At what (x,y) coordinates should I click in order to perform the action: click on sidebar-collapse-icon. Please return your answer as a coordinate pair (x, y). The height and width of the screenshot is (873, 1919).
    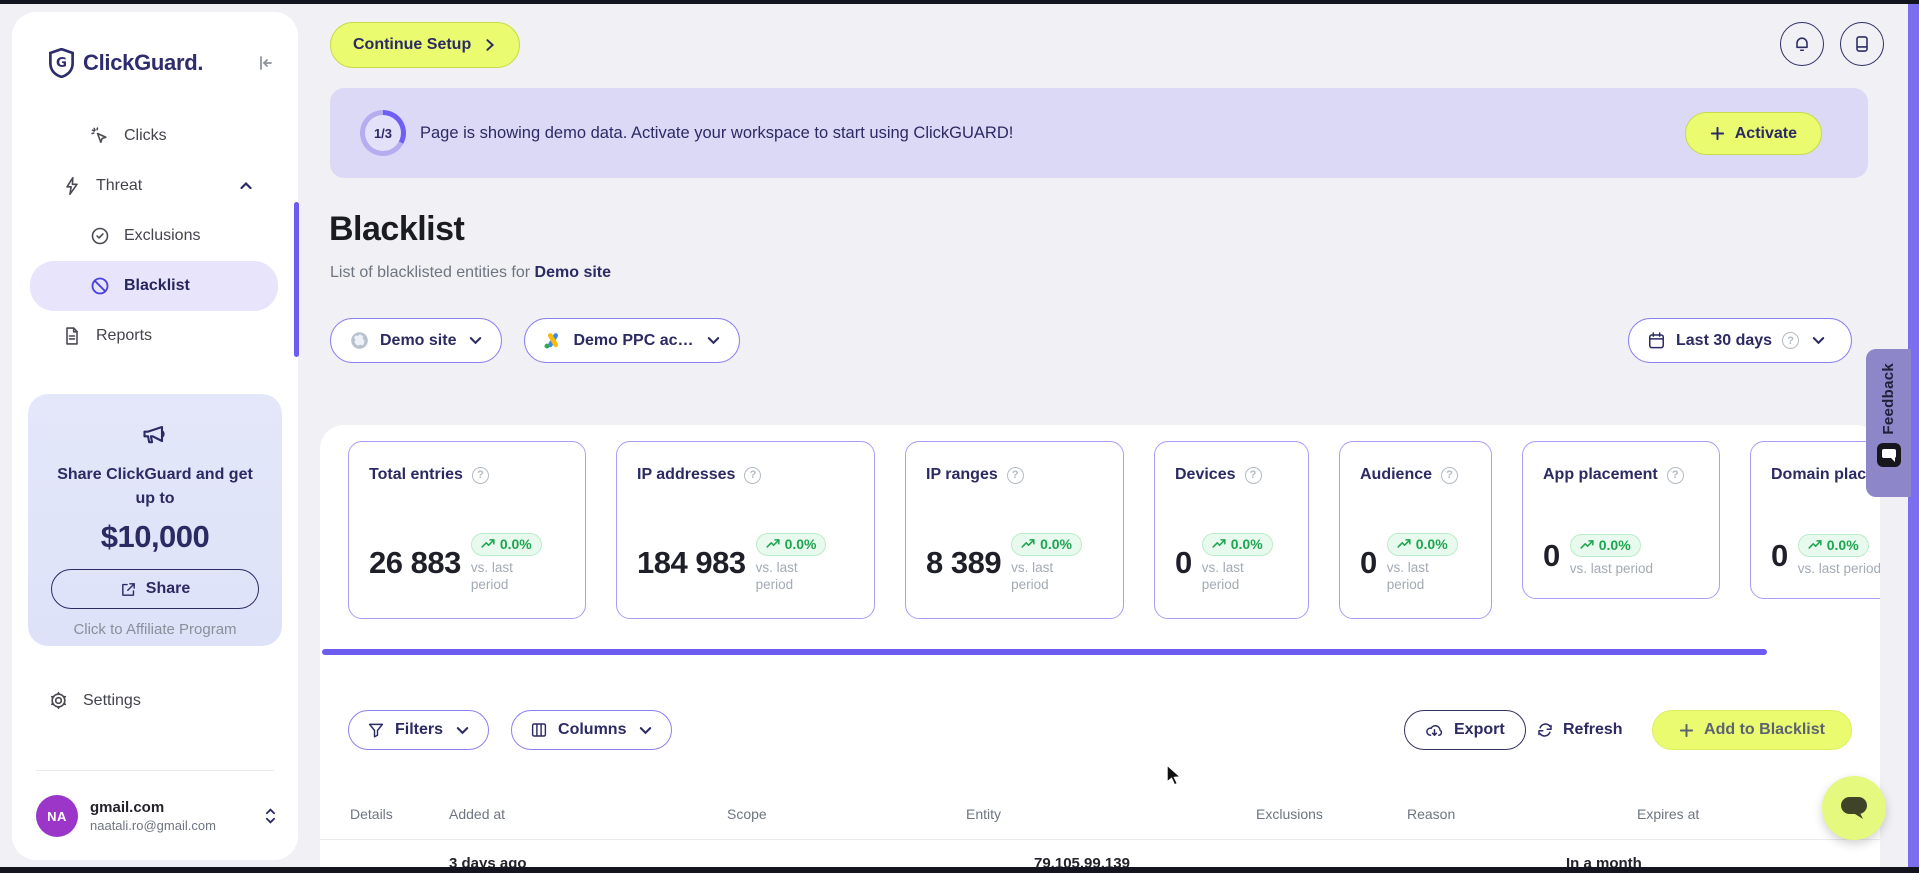
    Looking at the image, I should click on (264, 63).